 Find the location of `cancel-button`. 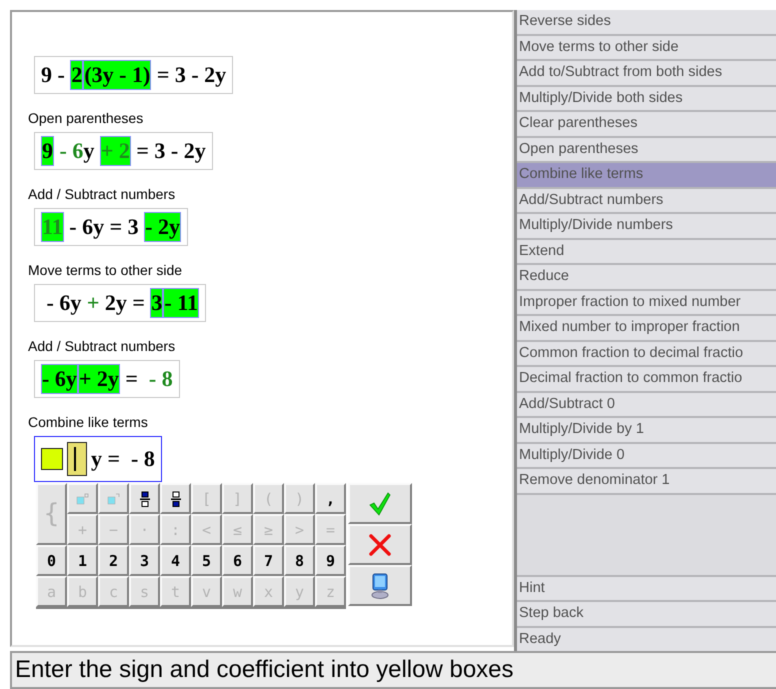

cancel-button is located at coordinates (380, 544).